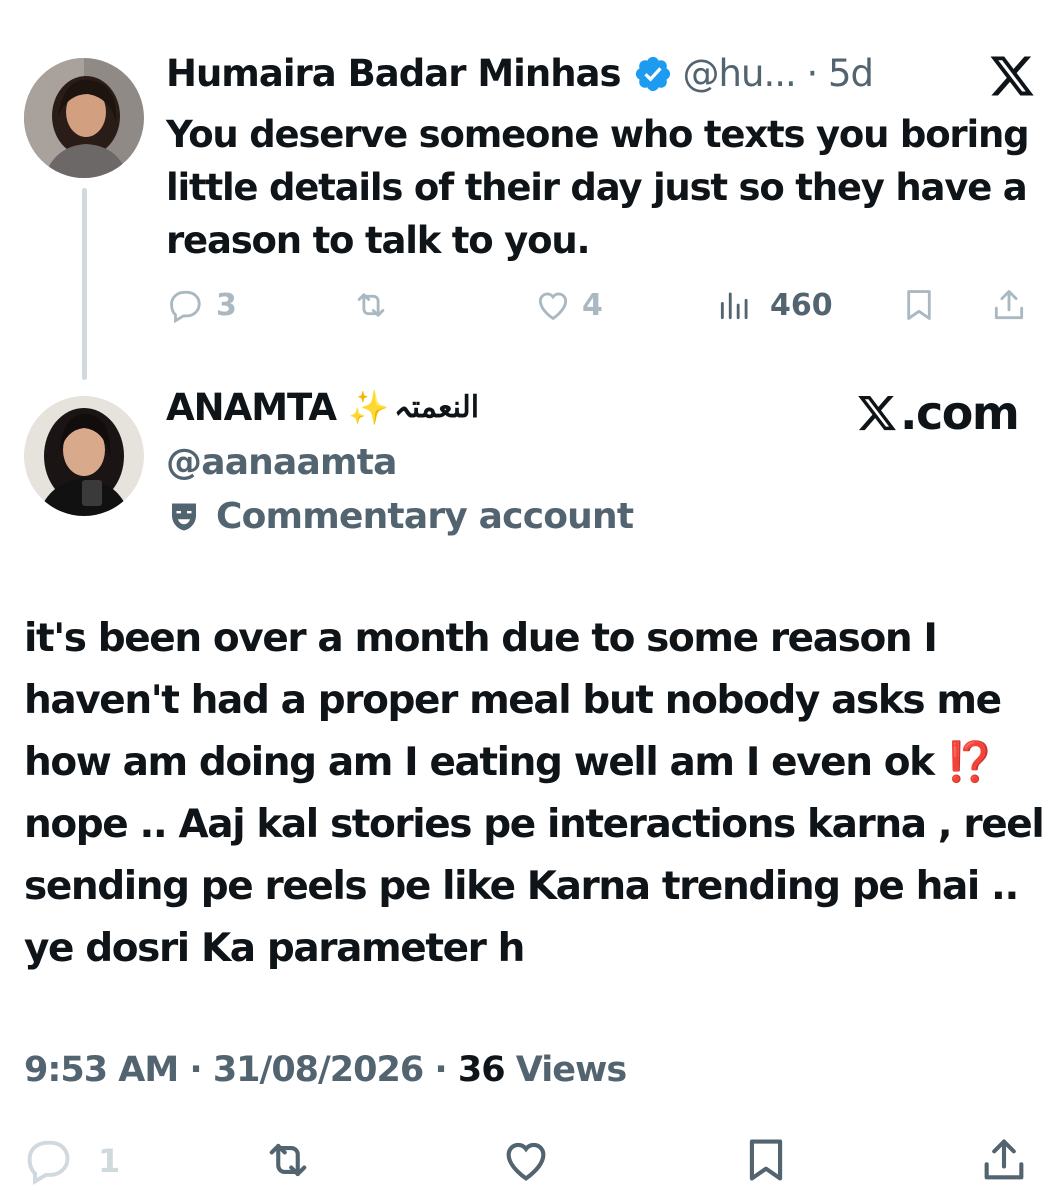 The width and height of the screenshot is (1062, 1200). I want to click on quoted-tweet-header: Humaira Badar Minhas @hu... · 5d, so click(520, 73).